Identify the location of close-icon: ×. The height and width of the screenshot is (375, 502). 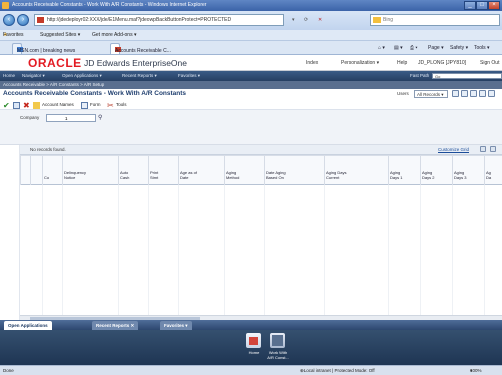
(494, 5).